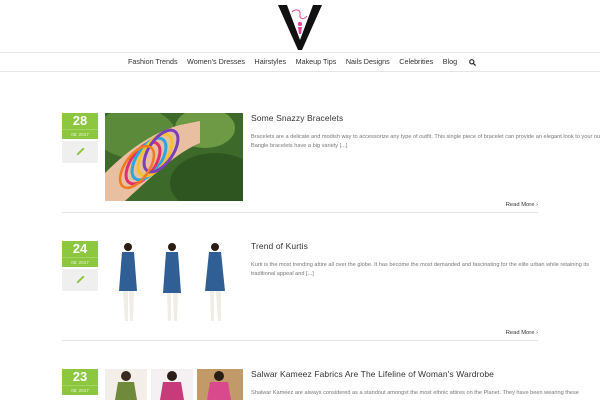 Image resolution: width=600 pixels, height=400 pixels. What do you see at coordinates (153, 62) in the screenshot?
I see `nav-item-fashion-trends: Fashion Trends` at bounding box center [153, 62].